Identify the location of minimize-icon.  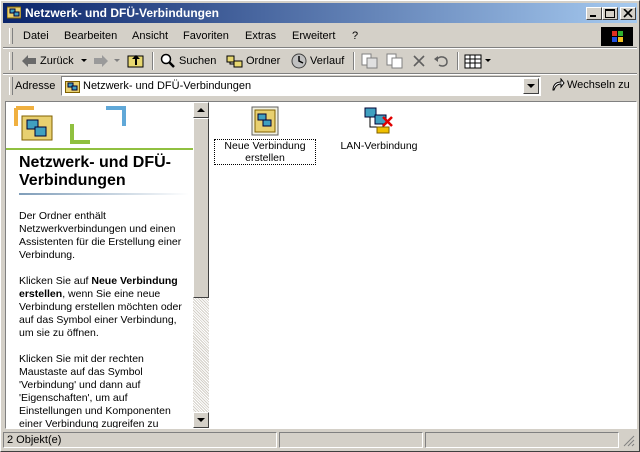
(593, 16).